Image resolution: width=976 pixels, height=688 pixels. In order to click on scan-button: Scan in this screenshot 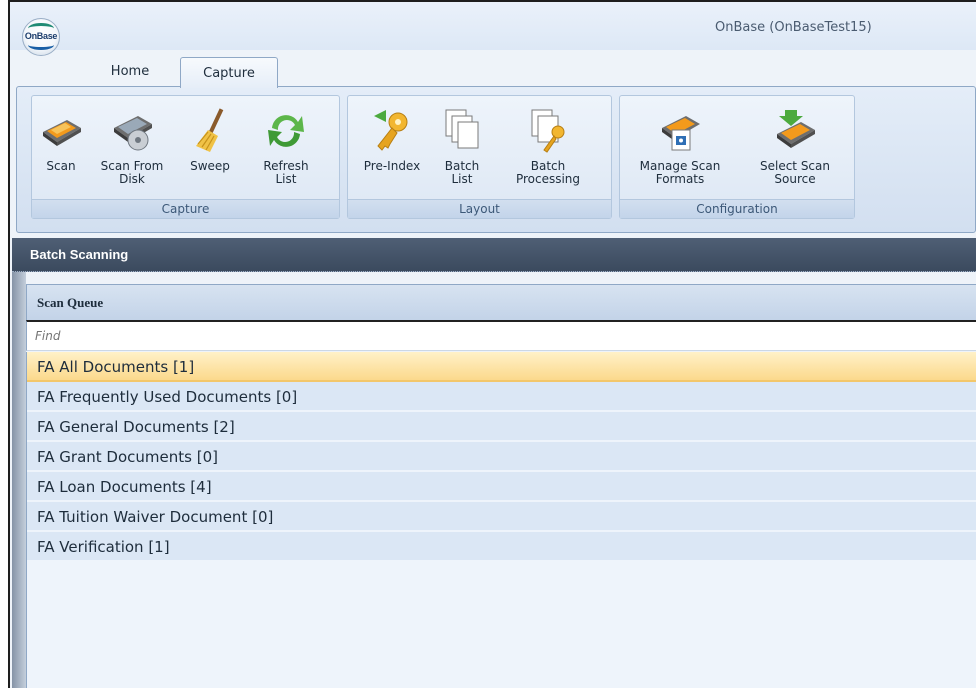, I will do `click(61, 149)`.